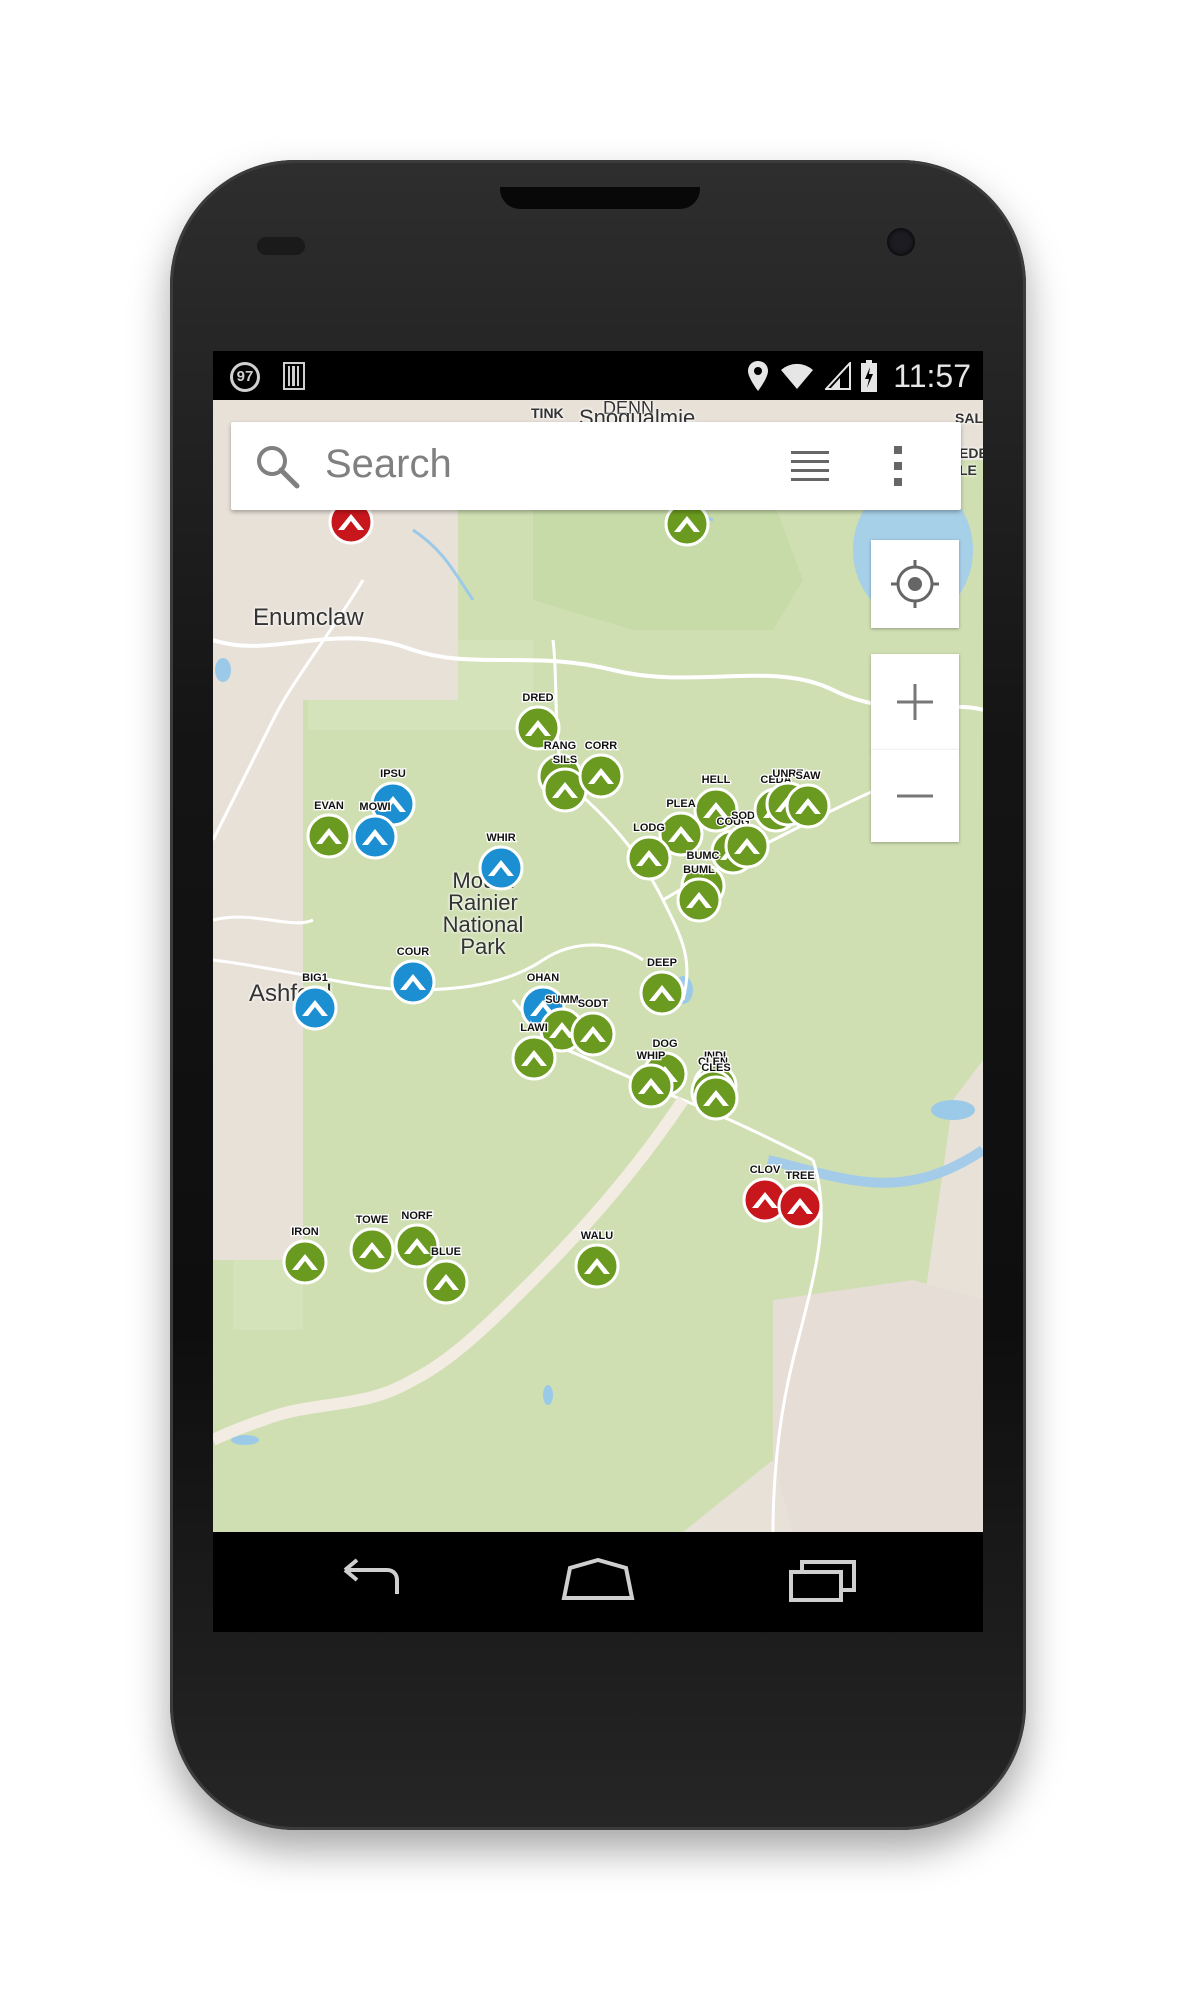 Image resolution: width=1195 pixels, height=1994 pixels. What do you see at coordinates (898, 466) in the screenshot?
I see `overflow-menu-icon` at bounding box center [898, 466].